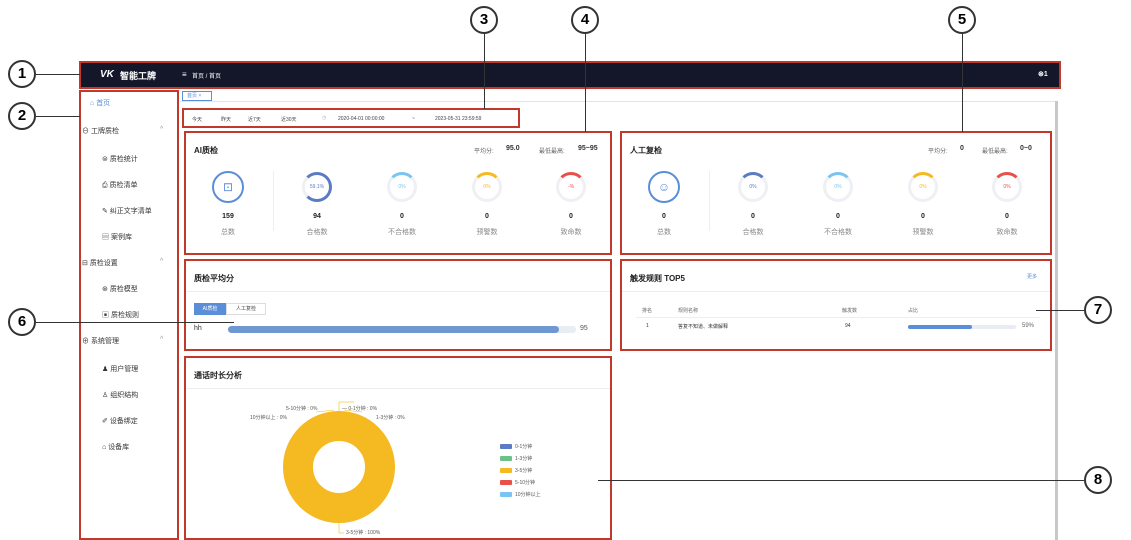  What do you see at coordinates (1098, 310) in the screenshot?
I see `callout-7: 7` at bounding box center [1098, 310].